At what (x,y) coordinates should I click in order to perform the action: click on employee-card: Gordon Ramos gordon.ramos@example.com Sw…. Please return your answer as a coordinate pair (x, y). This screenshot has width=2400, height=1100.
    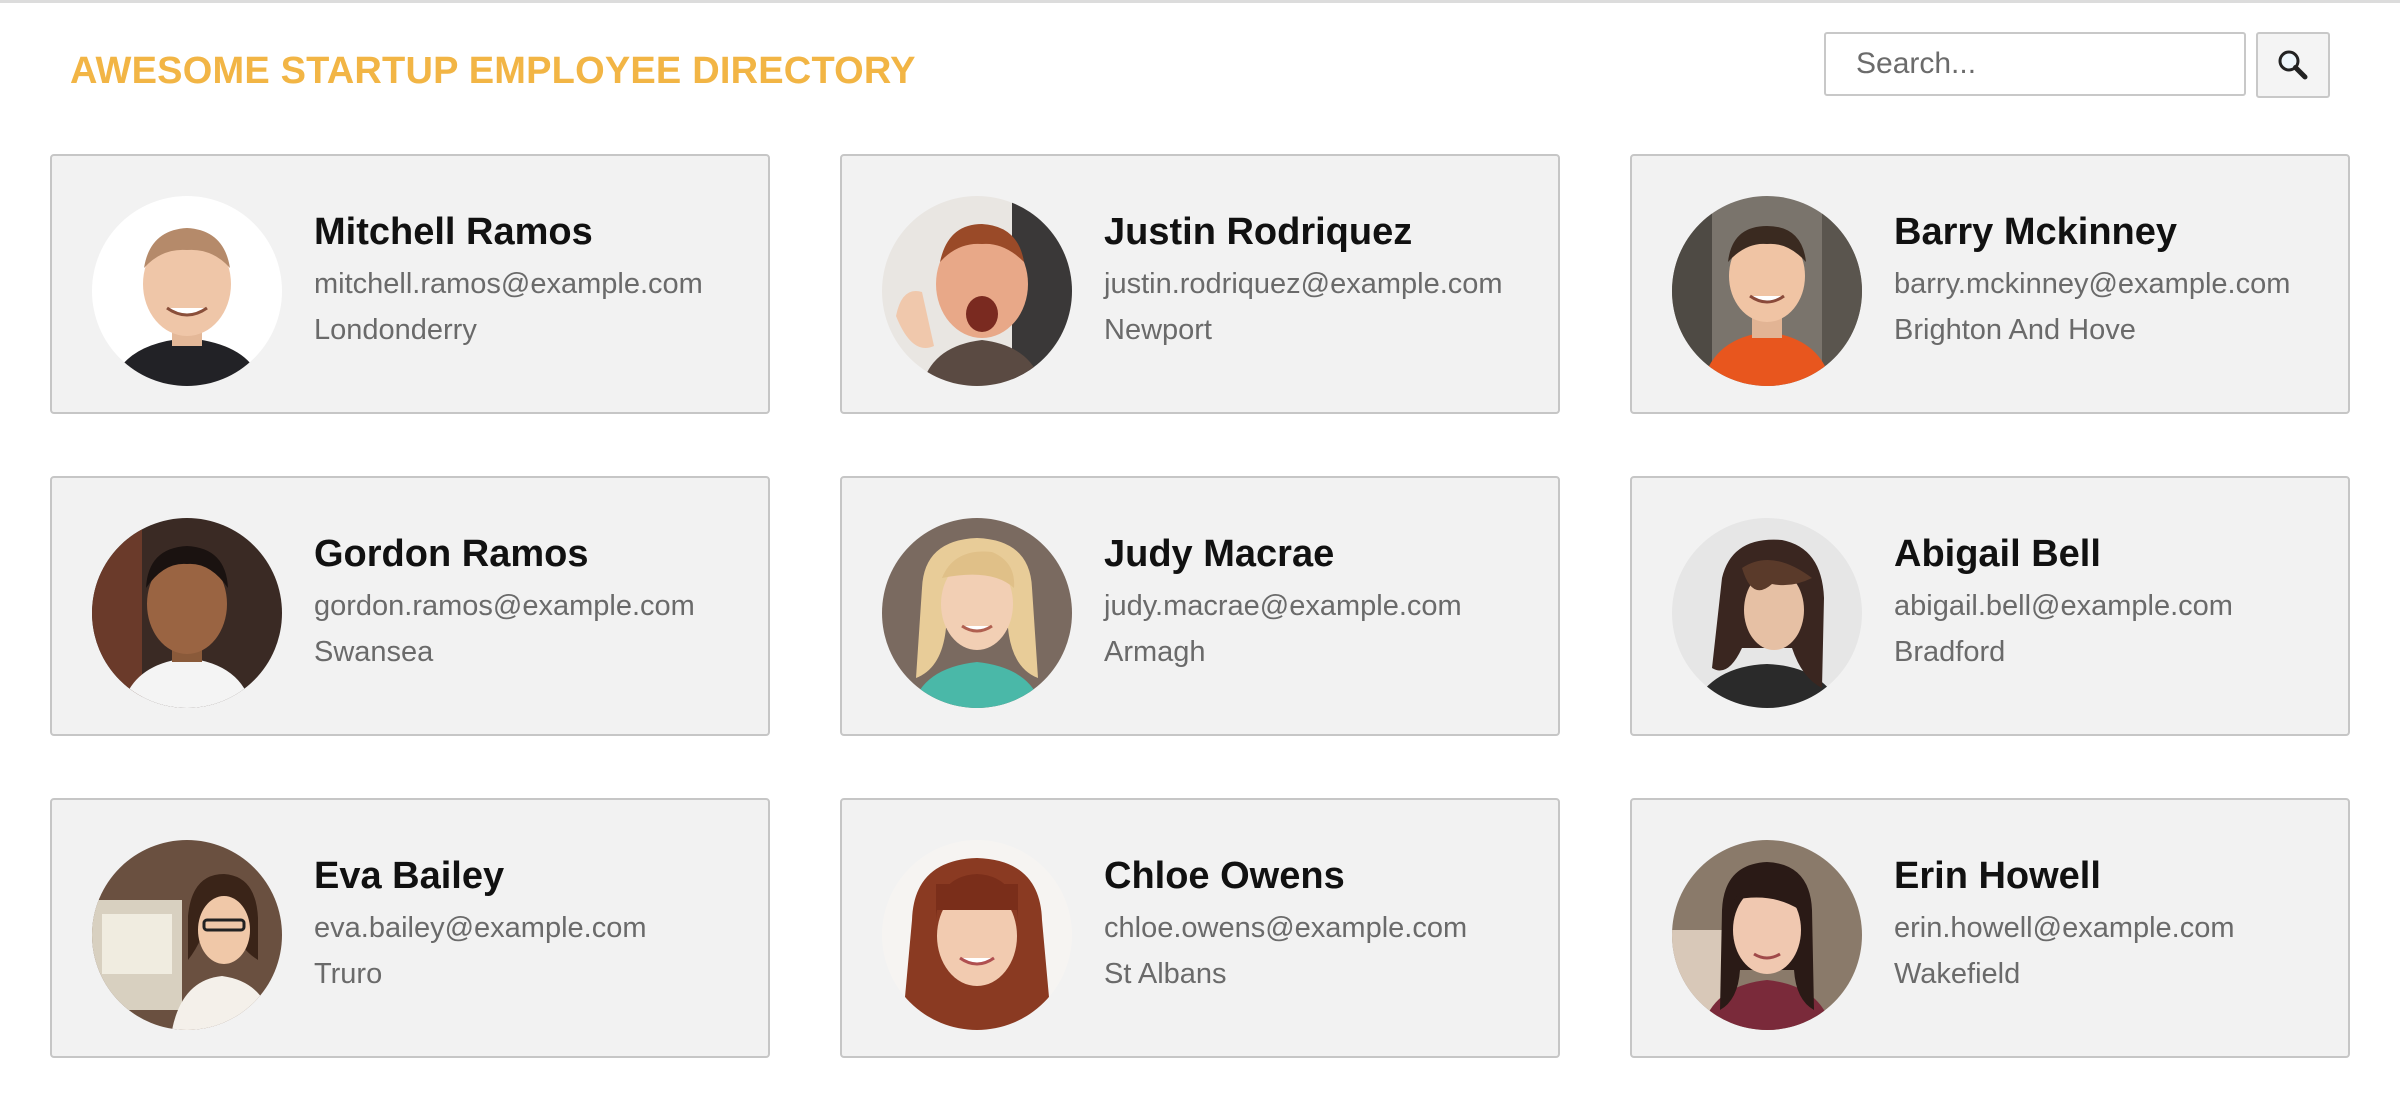
    Looking at the image, I should click on (410, 606).